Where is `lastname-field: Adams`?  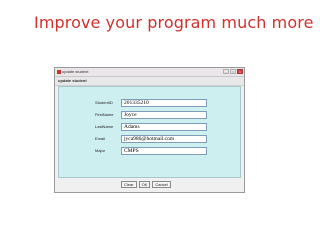 lastname-field: Adams is located at coordinates (164, 127).